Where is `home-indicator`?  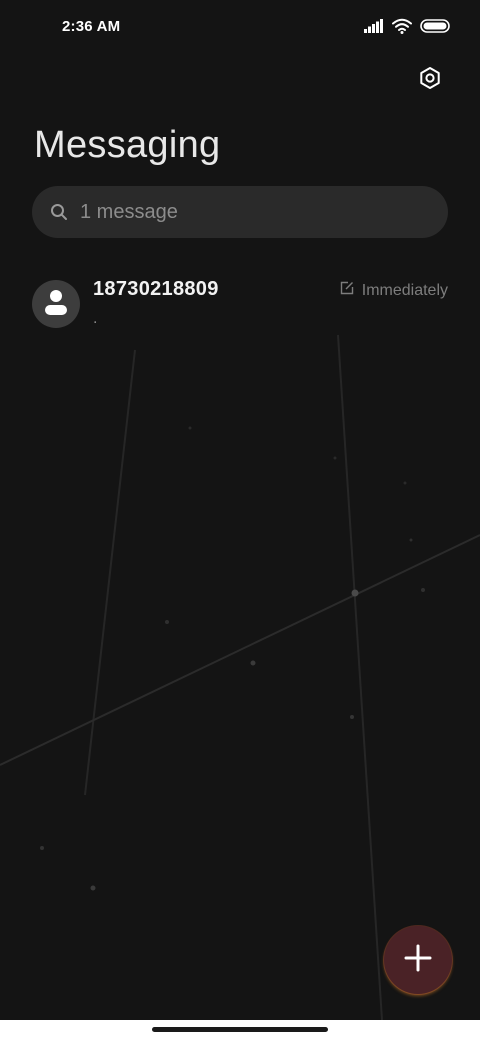 home-indicator is located at coordinates (240, 1029).